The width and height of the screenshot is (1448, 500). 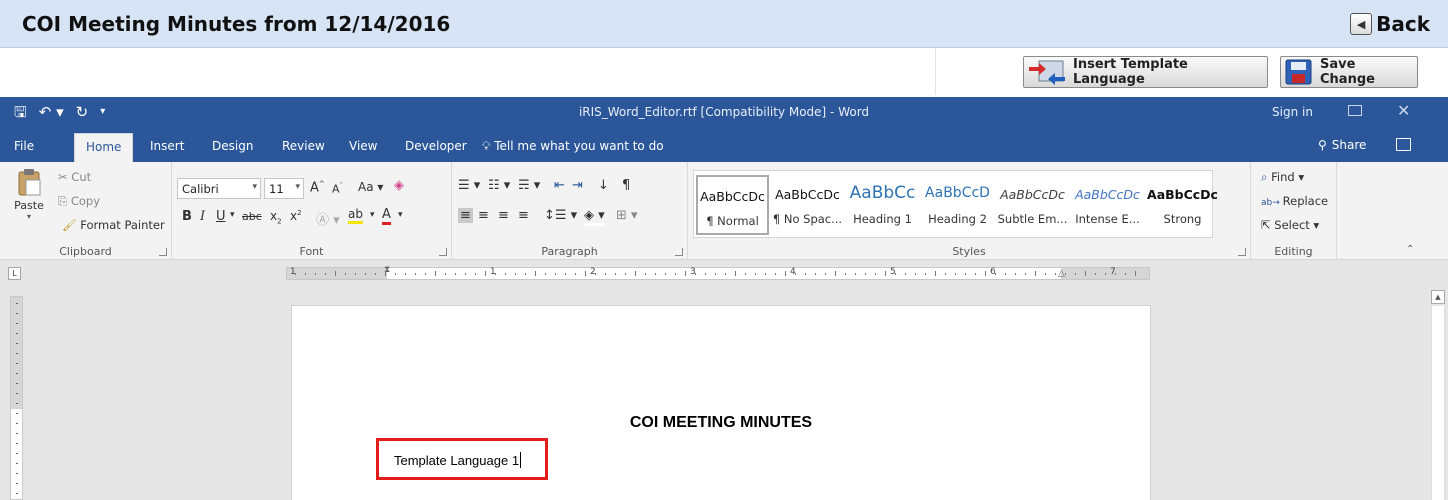 What do you see at coordinates (202, 216) in the screenshot?
I see `italic-icon: I` at bounding box center [202, 216].